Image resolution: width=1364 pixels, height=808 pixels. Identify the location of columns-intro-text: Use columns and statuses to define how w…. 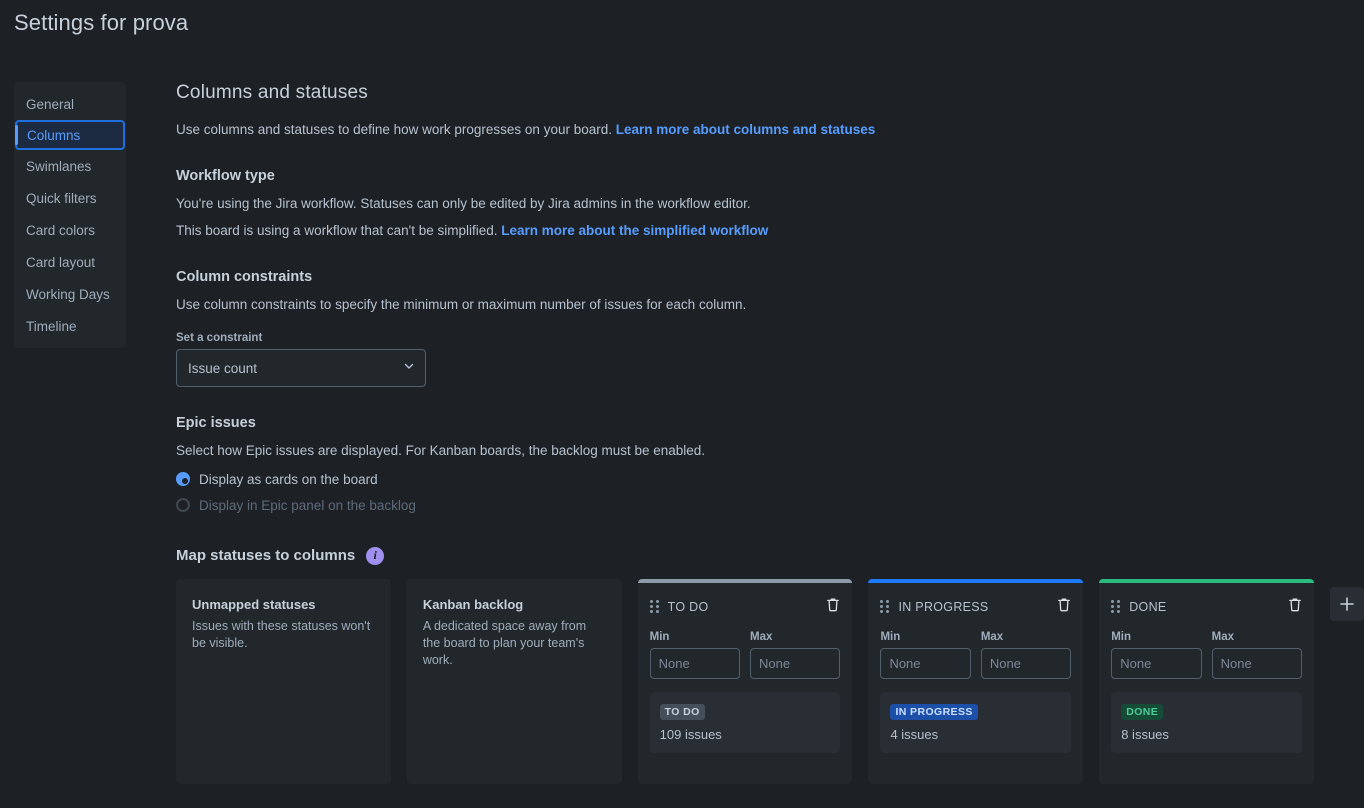
(396, 129).